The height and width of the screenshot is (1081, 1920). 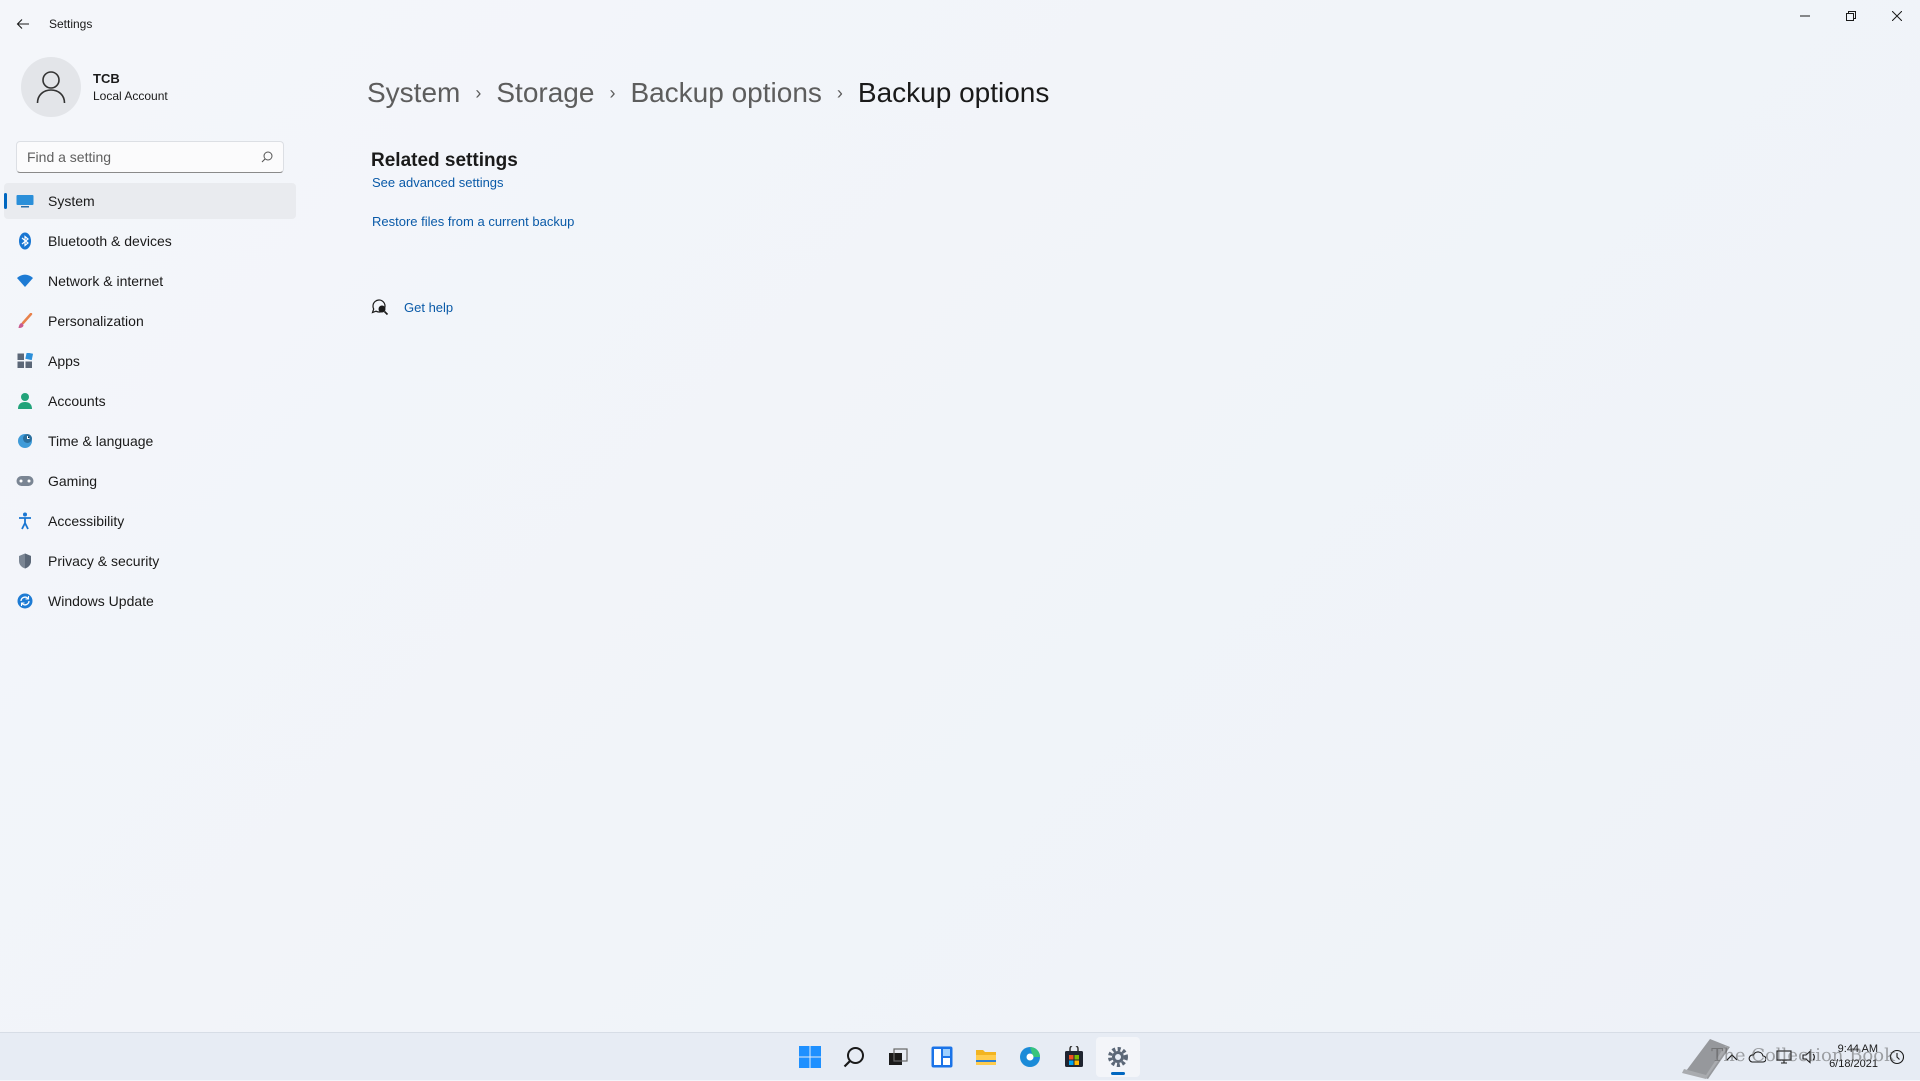 I want to click on store-button, so click(x=1074, y=1057).